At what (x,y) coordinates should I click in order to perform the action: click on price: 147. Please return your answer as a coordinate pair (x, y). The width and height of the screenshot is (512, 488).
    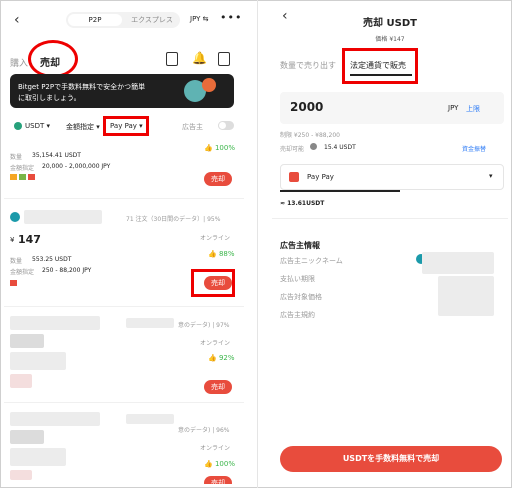
    Looking at the image, I should click on (29, 239).